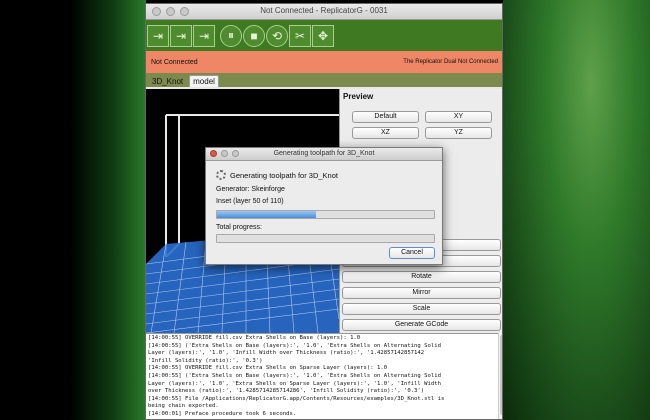 This screenshot has width=650, height=420. I want to click on total-progress-label: Total progress:, so click(239, 227).